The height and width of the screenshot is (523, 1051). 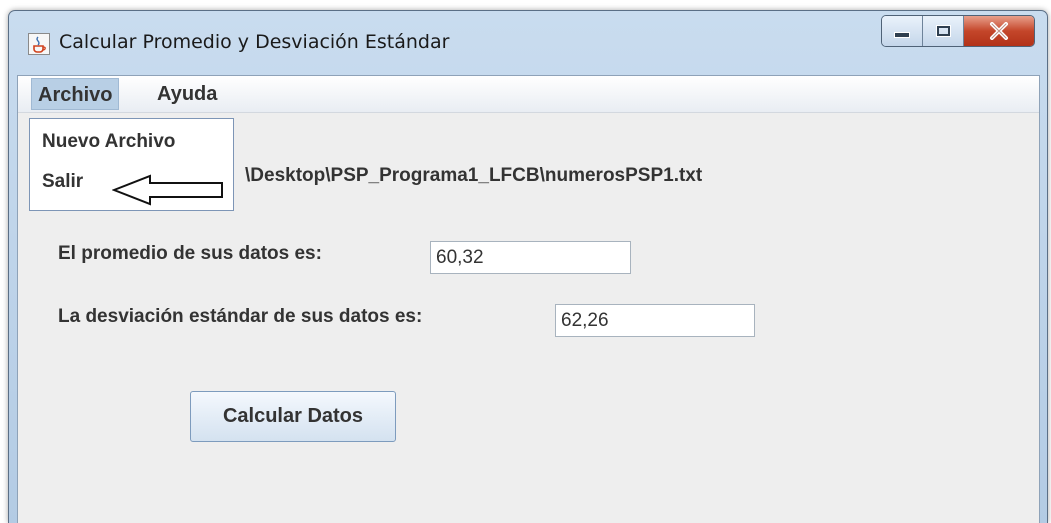 What do you see at coordinates (528, 94) in the screenshot?
I see `menu-bar: Archivo Ayuda` at bounding box center [528, 94].